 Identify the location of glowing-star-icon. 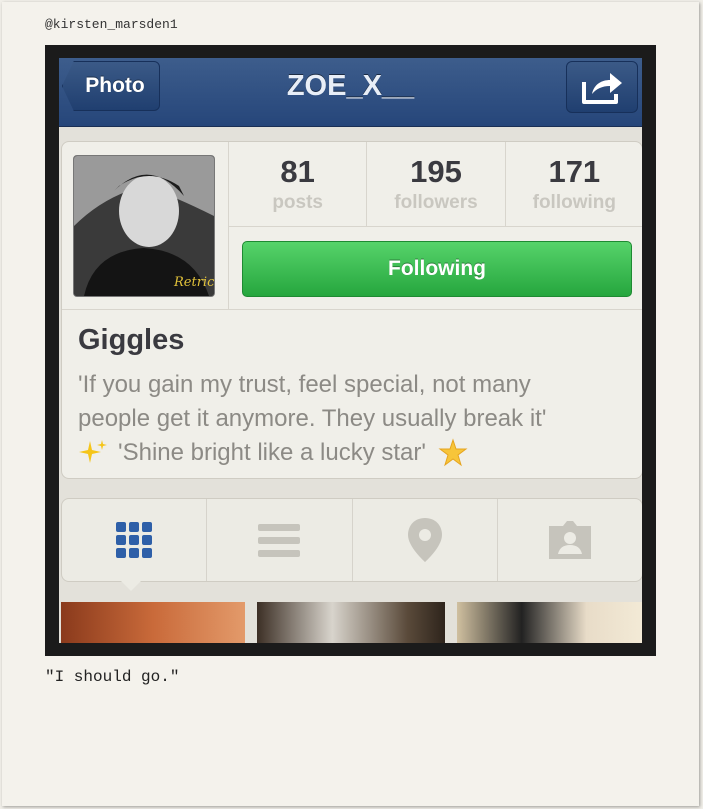
(453, 452).